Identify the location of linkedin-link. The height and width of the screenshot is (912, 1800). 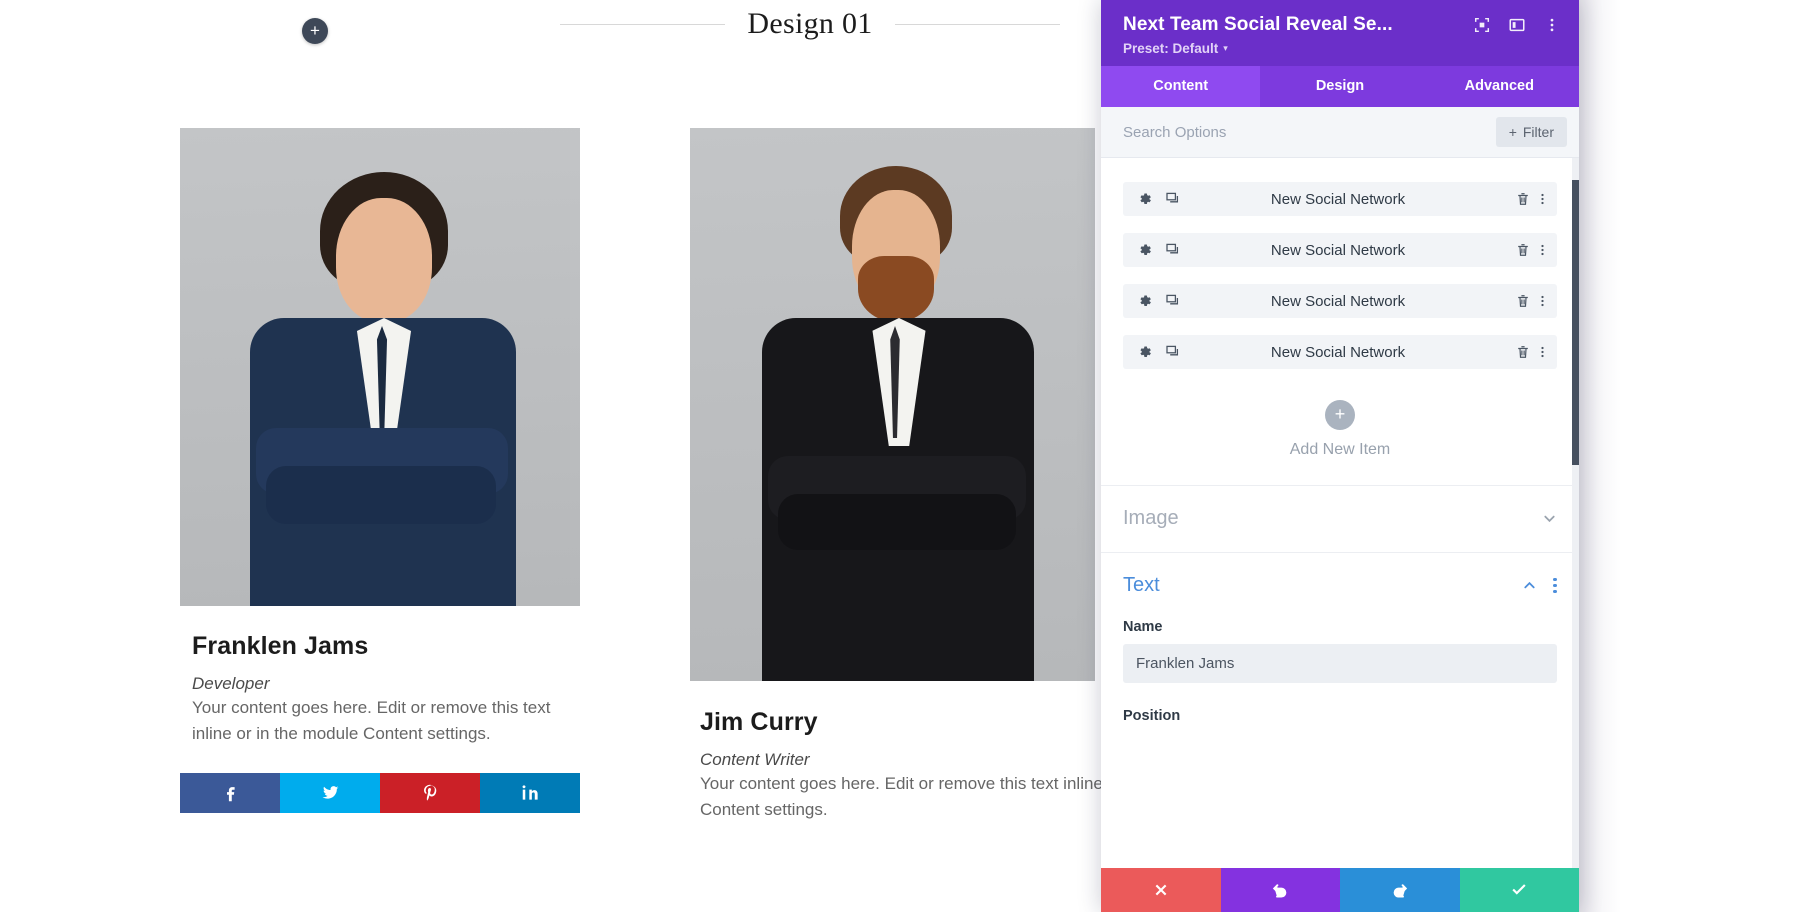
(530, 792).